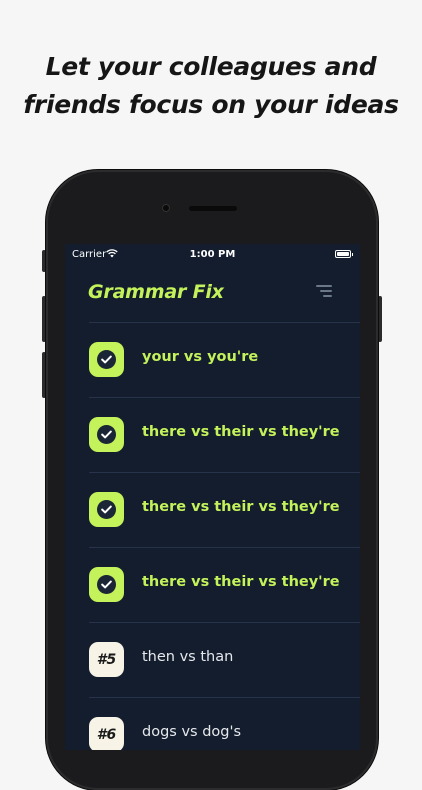  I want to click on lesson-row: #6 dogs vs dog's, so click(224, 723).